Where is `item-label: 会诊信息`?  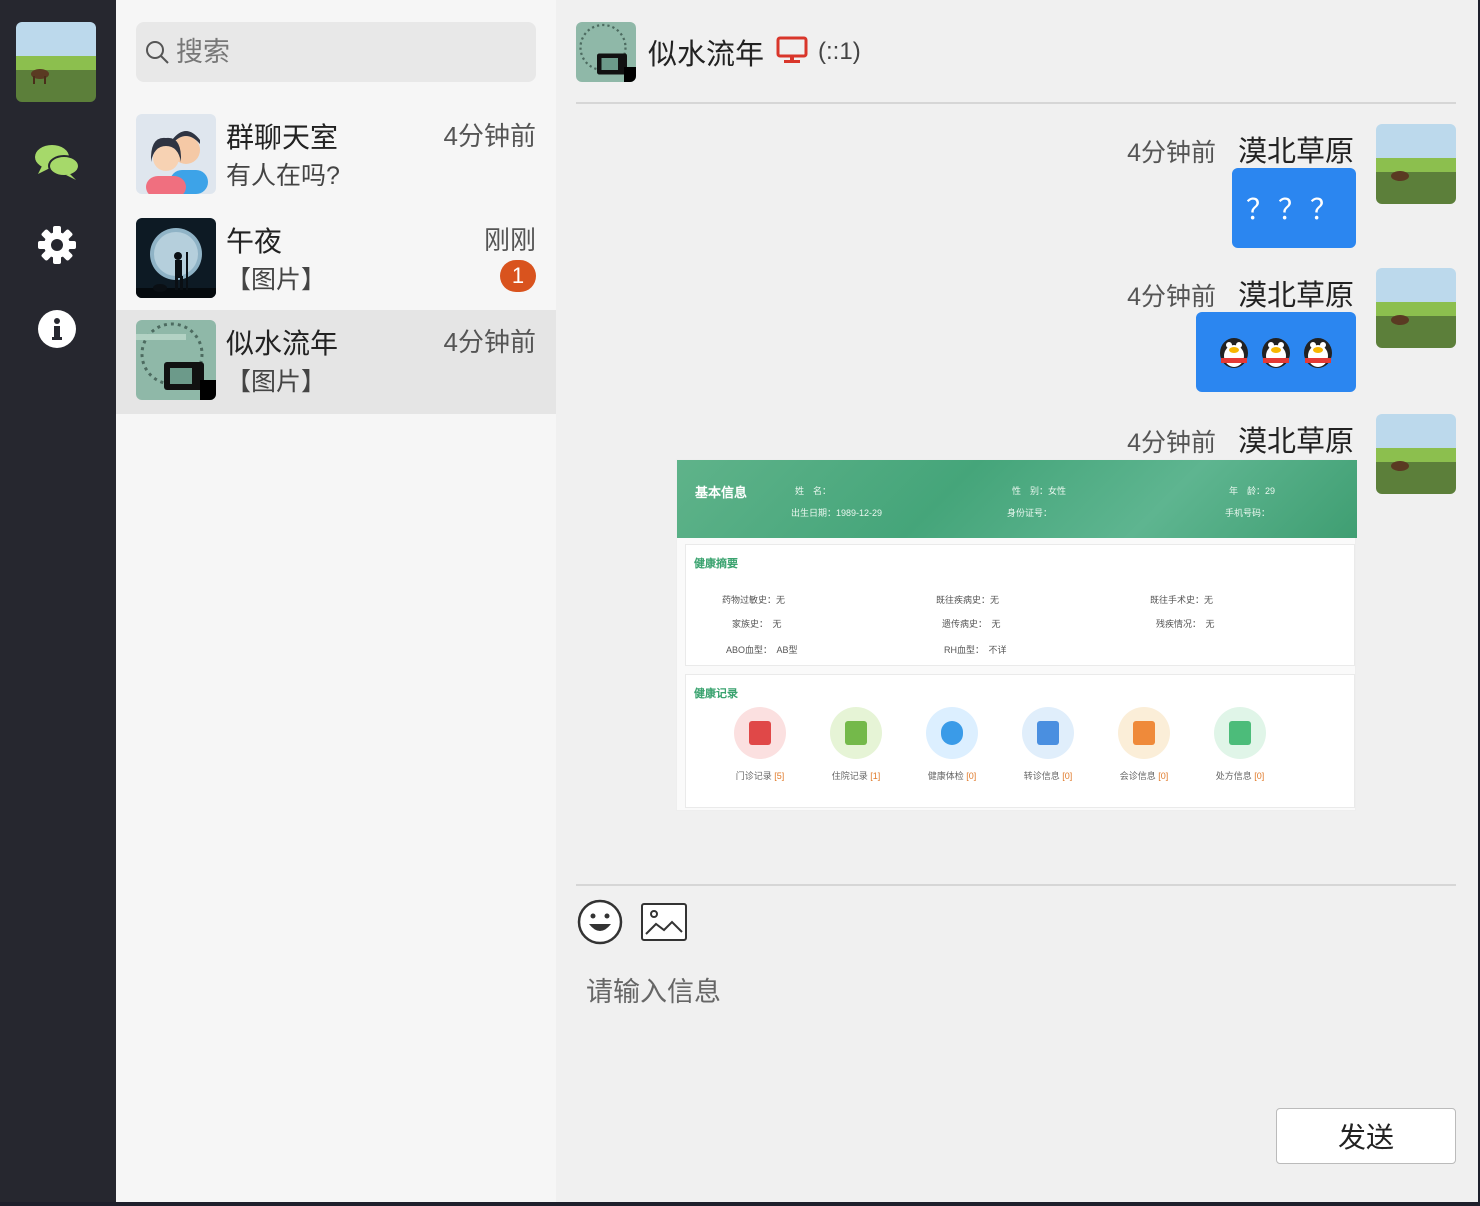
item-label: 会诊信息 is located at coordinates (1137, 776).